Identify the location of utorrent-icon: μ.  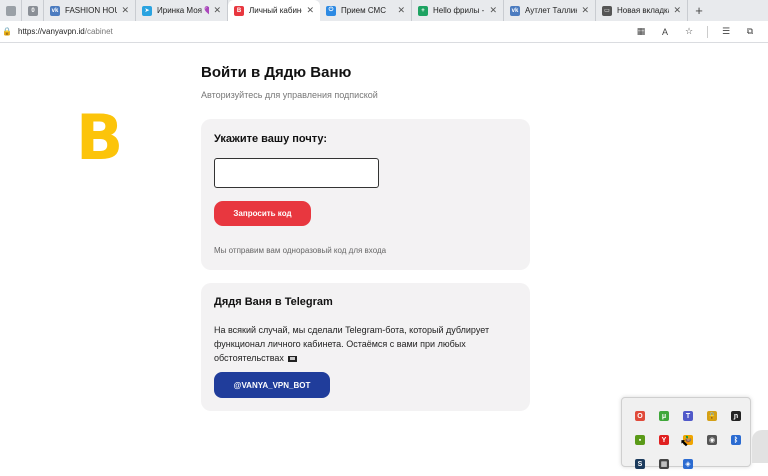
(664, 416).